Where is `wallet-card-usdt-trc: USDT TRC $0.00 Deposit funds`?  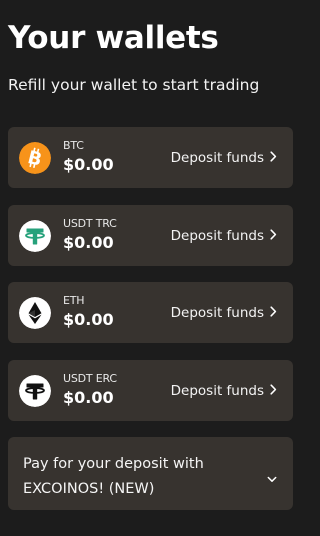
wallet-card-usdt-trc: USDT TRC $0.00 Deposit funds is located at coordinates (150, 235).